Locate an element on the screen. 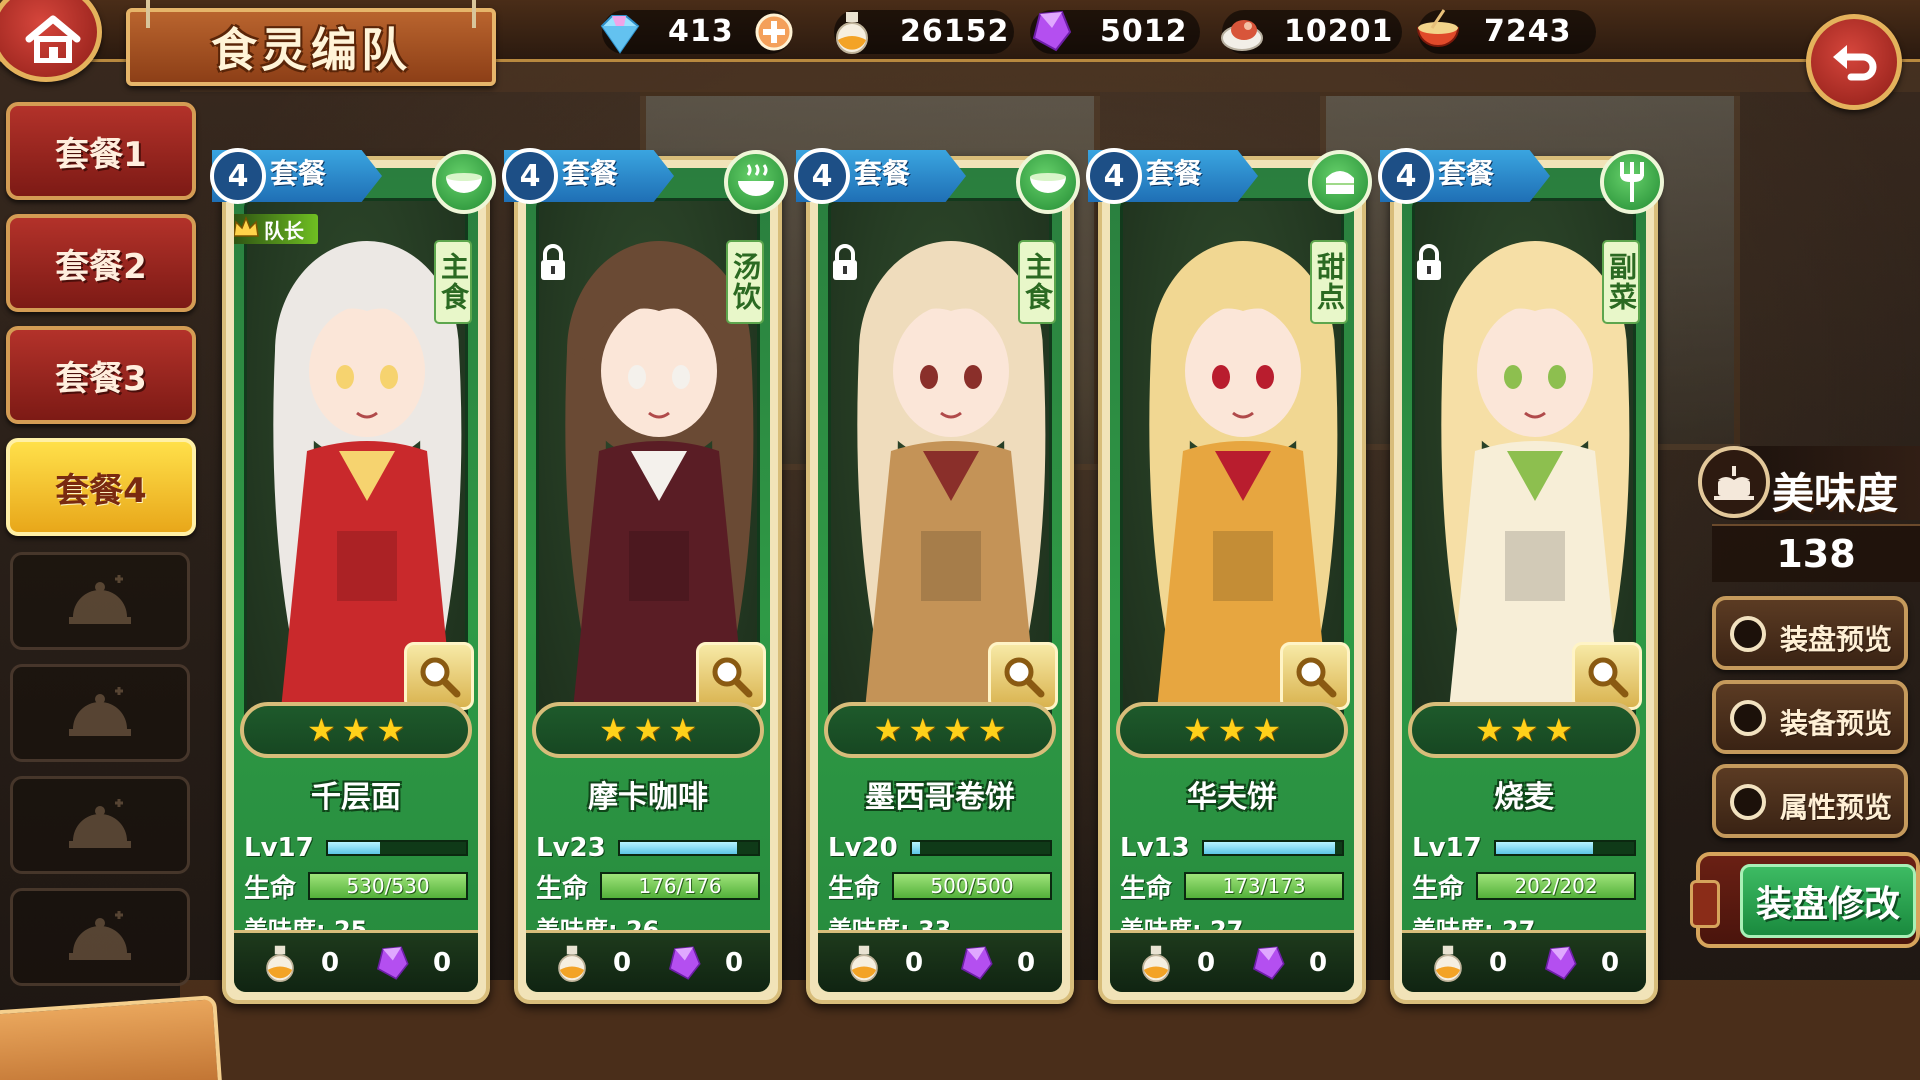 This screenshot has width=1920, height=1080. attribute-preview-toggle: 属性预览 is located at coordinates (1810, 801).